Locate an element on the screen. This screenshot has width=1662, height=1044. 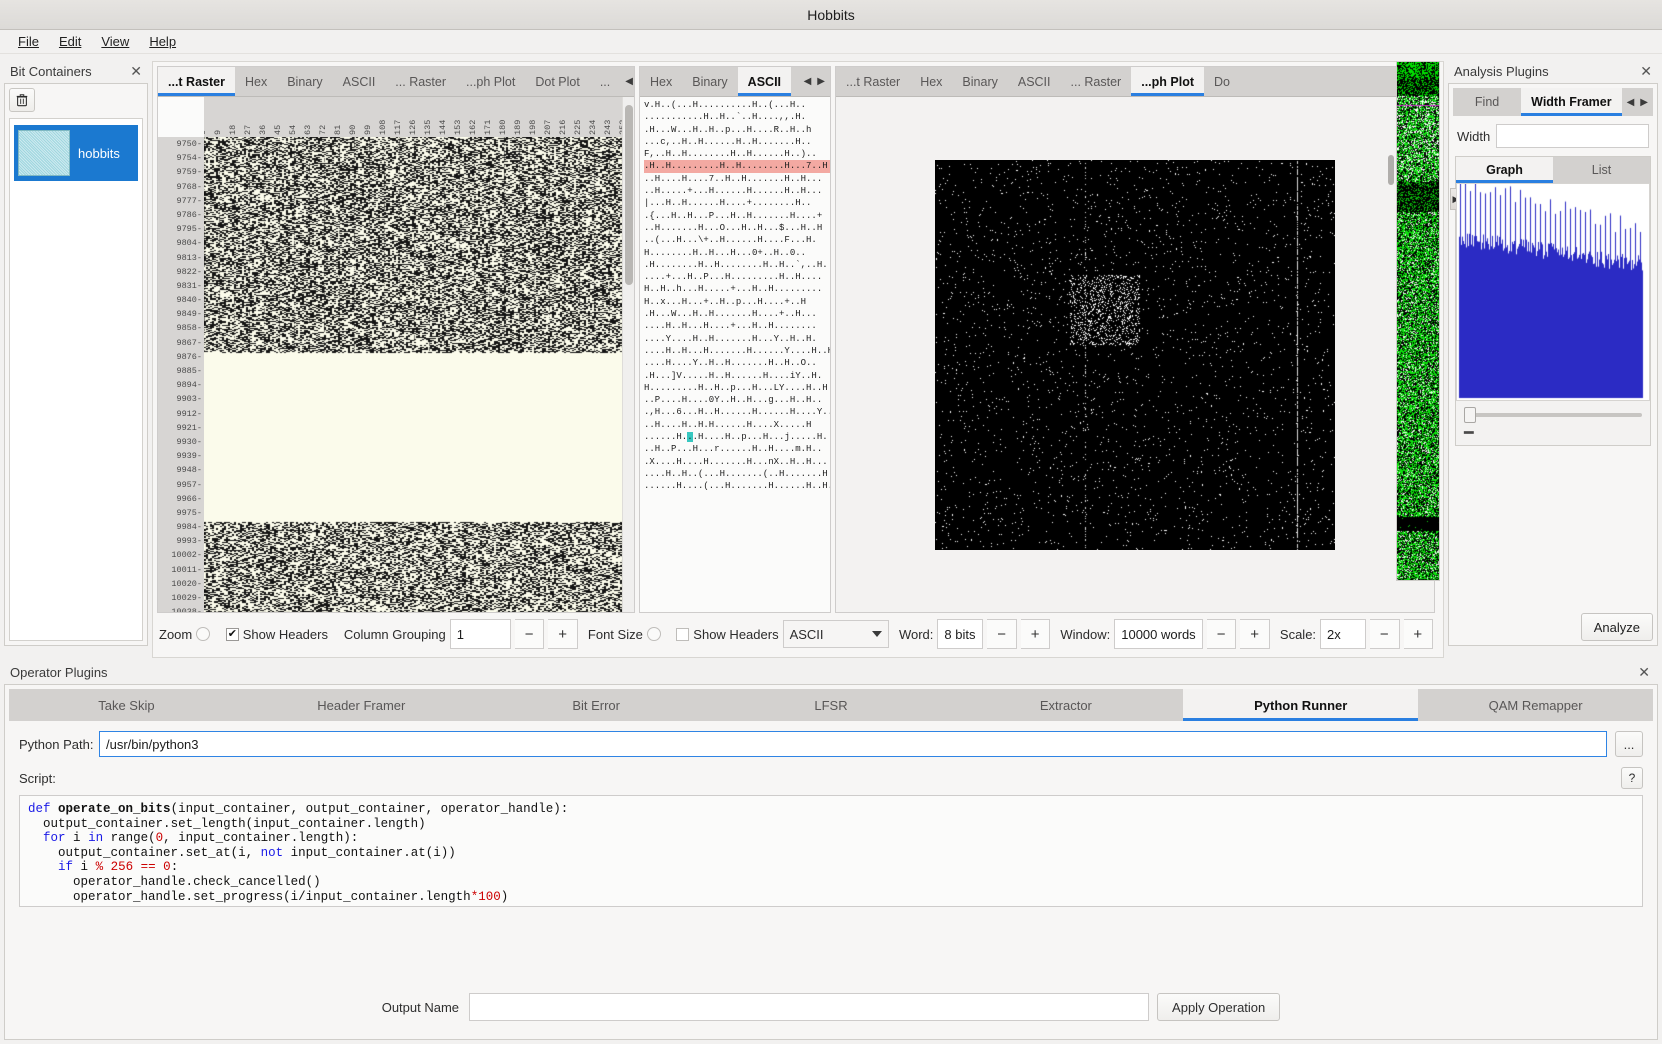
zoom-radio is located at coordinates (203, 634).